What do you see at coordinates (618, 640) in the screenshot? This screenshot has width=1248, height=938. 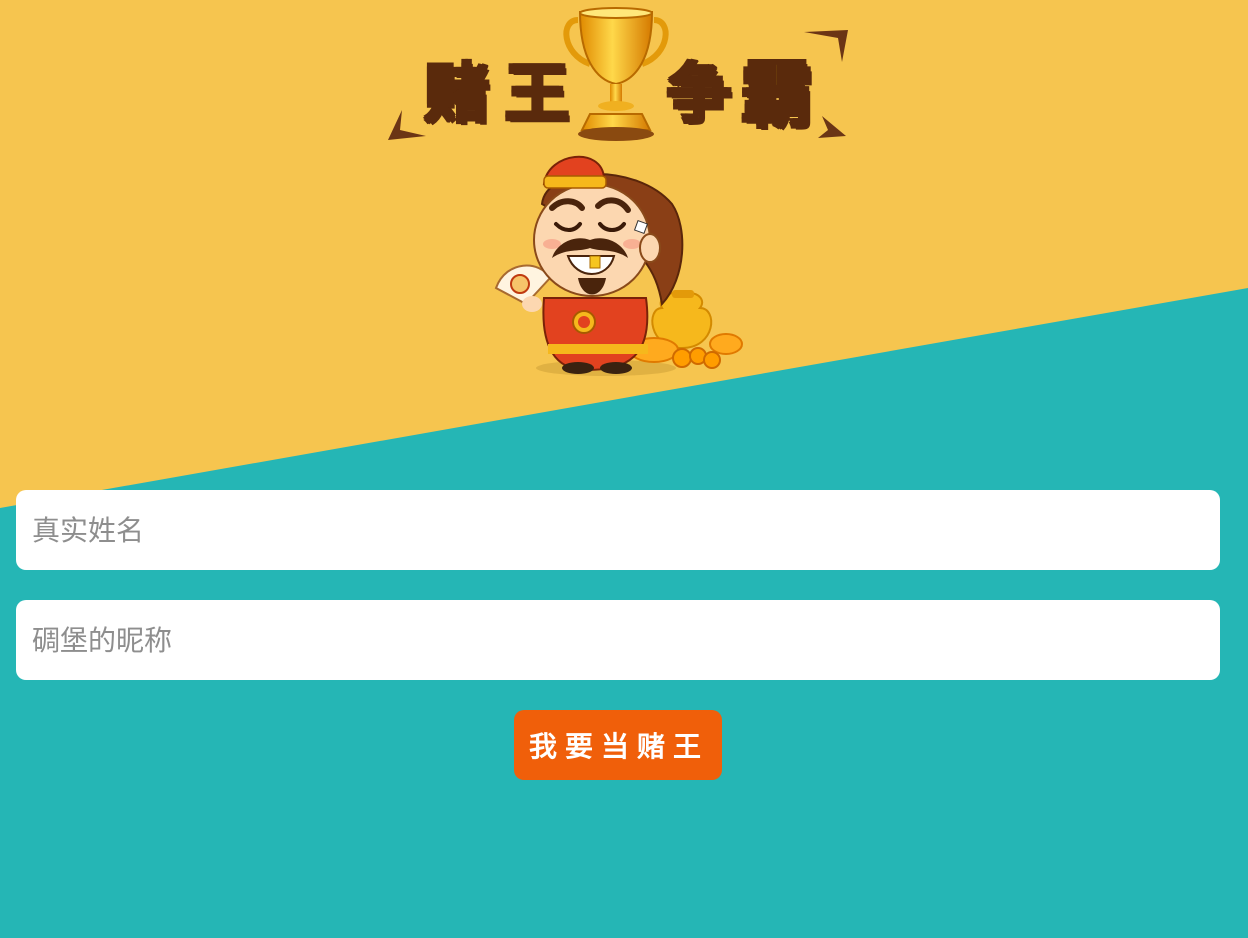 I see `nickname-input` at bounding box center [618, 640].